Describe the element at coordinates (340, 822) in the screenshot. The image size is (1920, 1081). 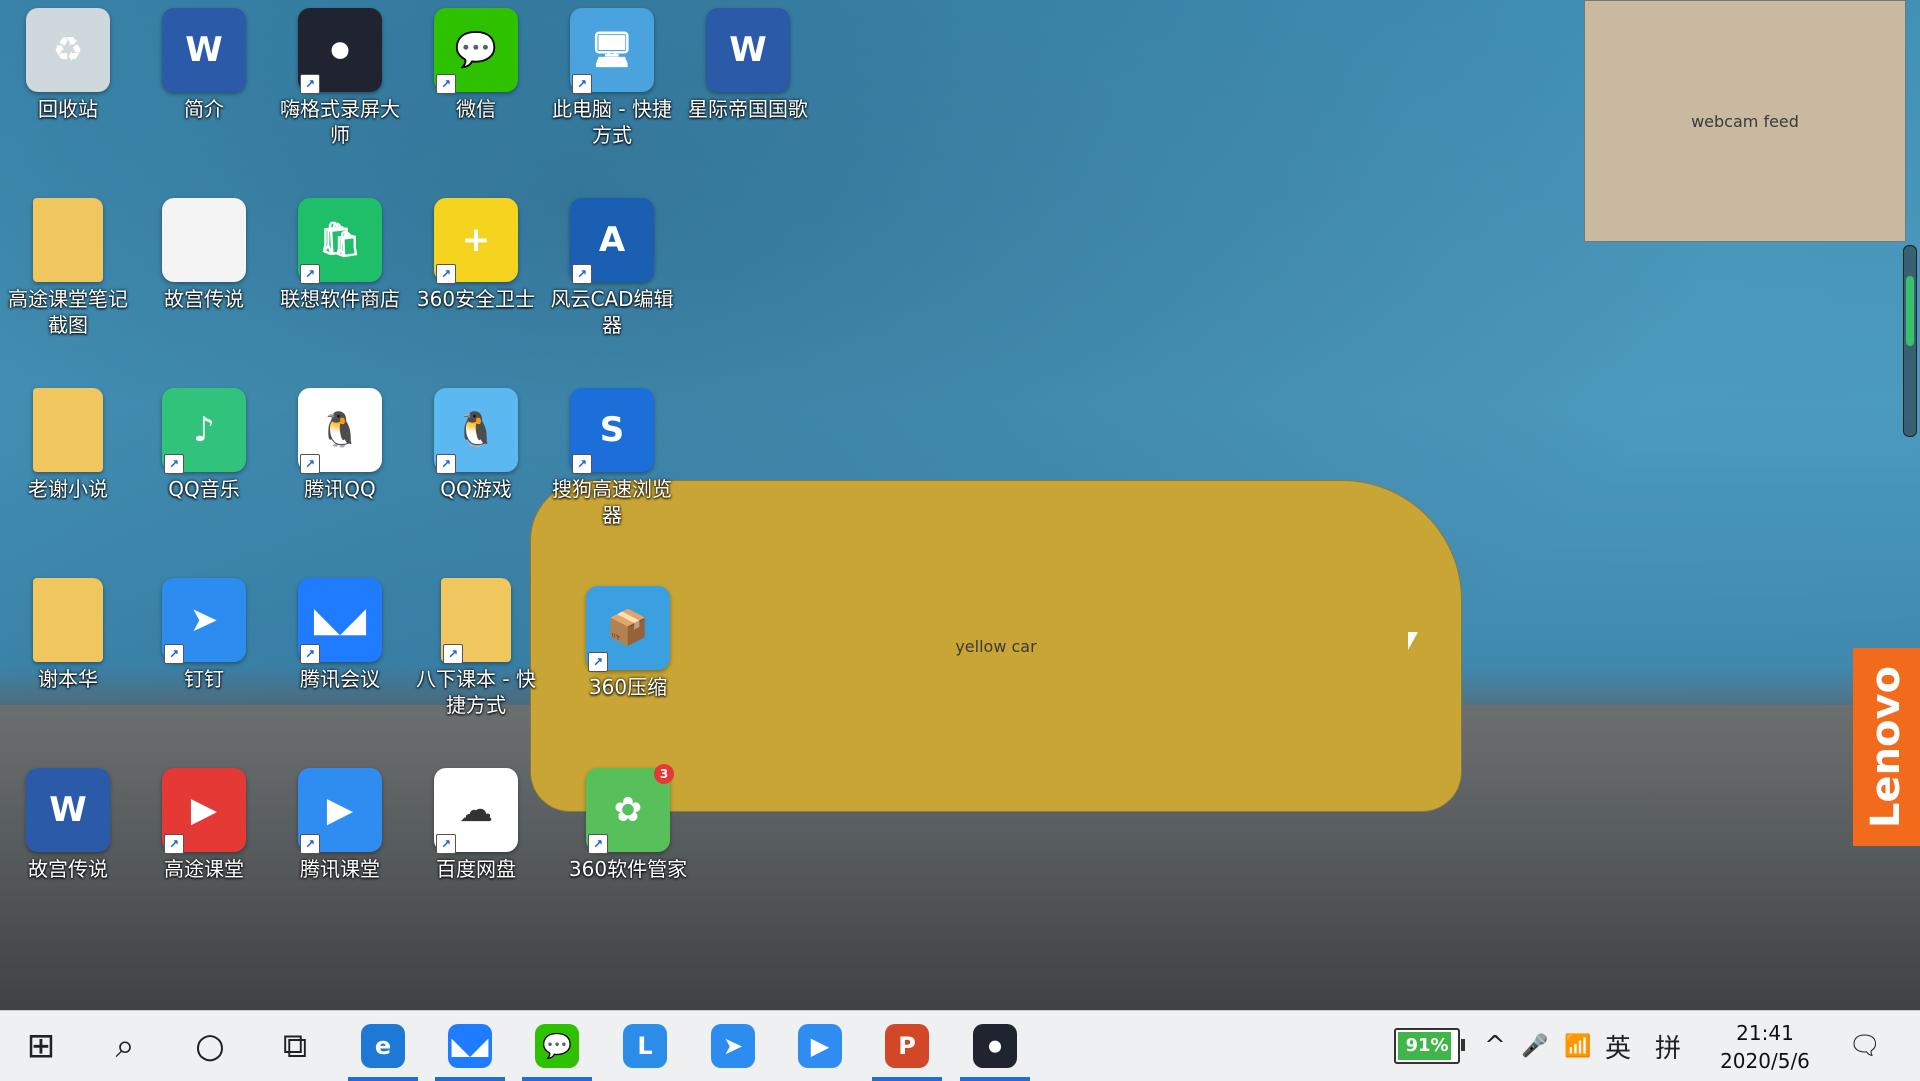
I see `desktop-icon: ▶ ↗ 腾讯课堂` at that location.